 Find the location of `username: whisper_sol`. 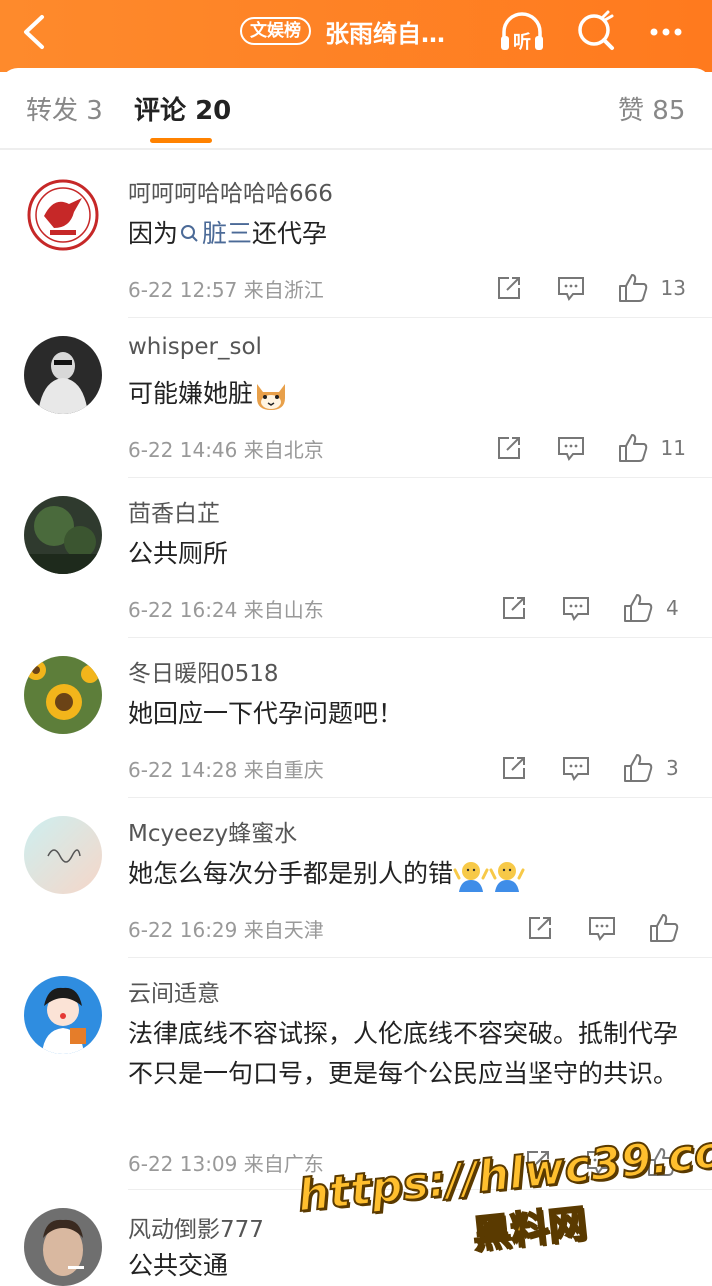

username: whisper_sol is located at coordinates (195, 347).